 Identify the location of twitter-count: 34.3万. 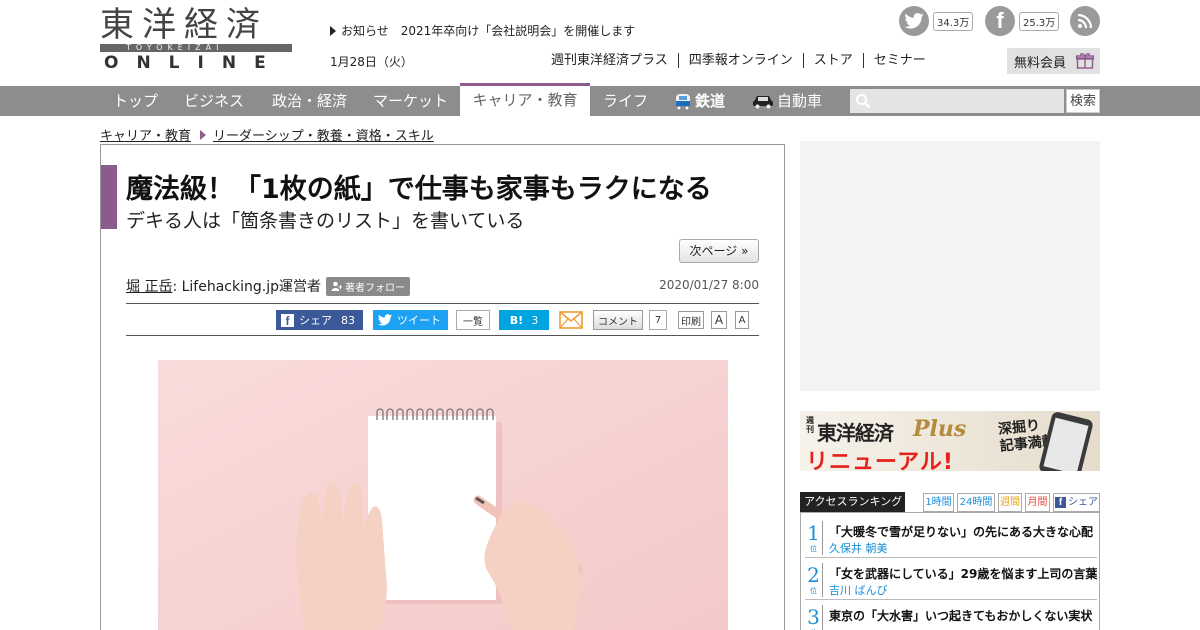
(953, 21).